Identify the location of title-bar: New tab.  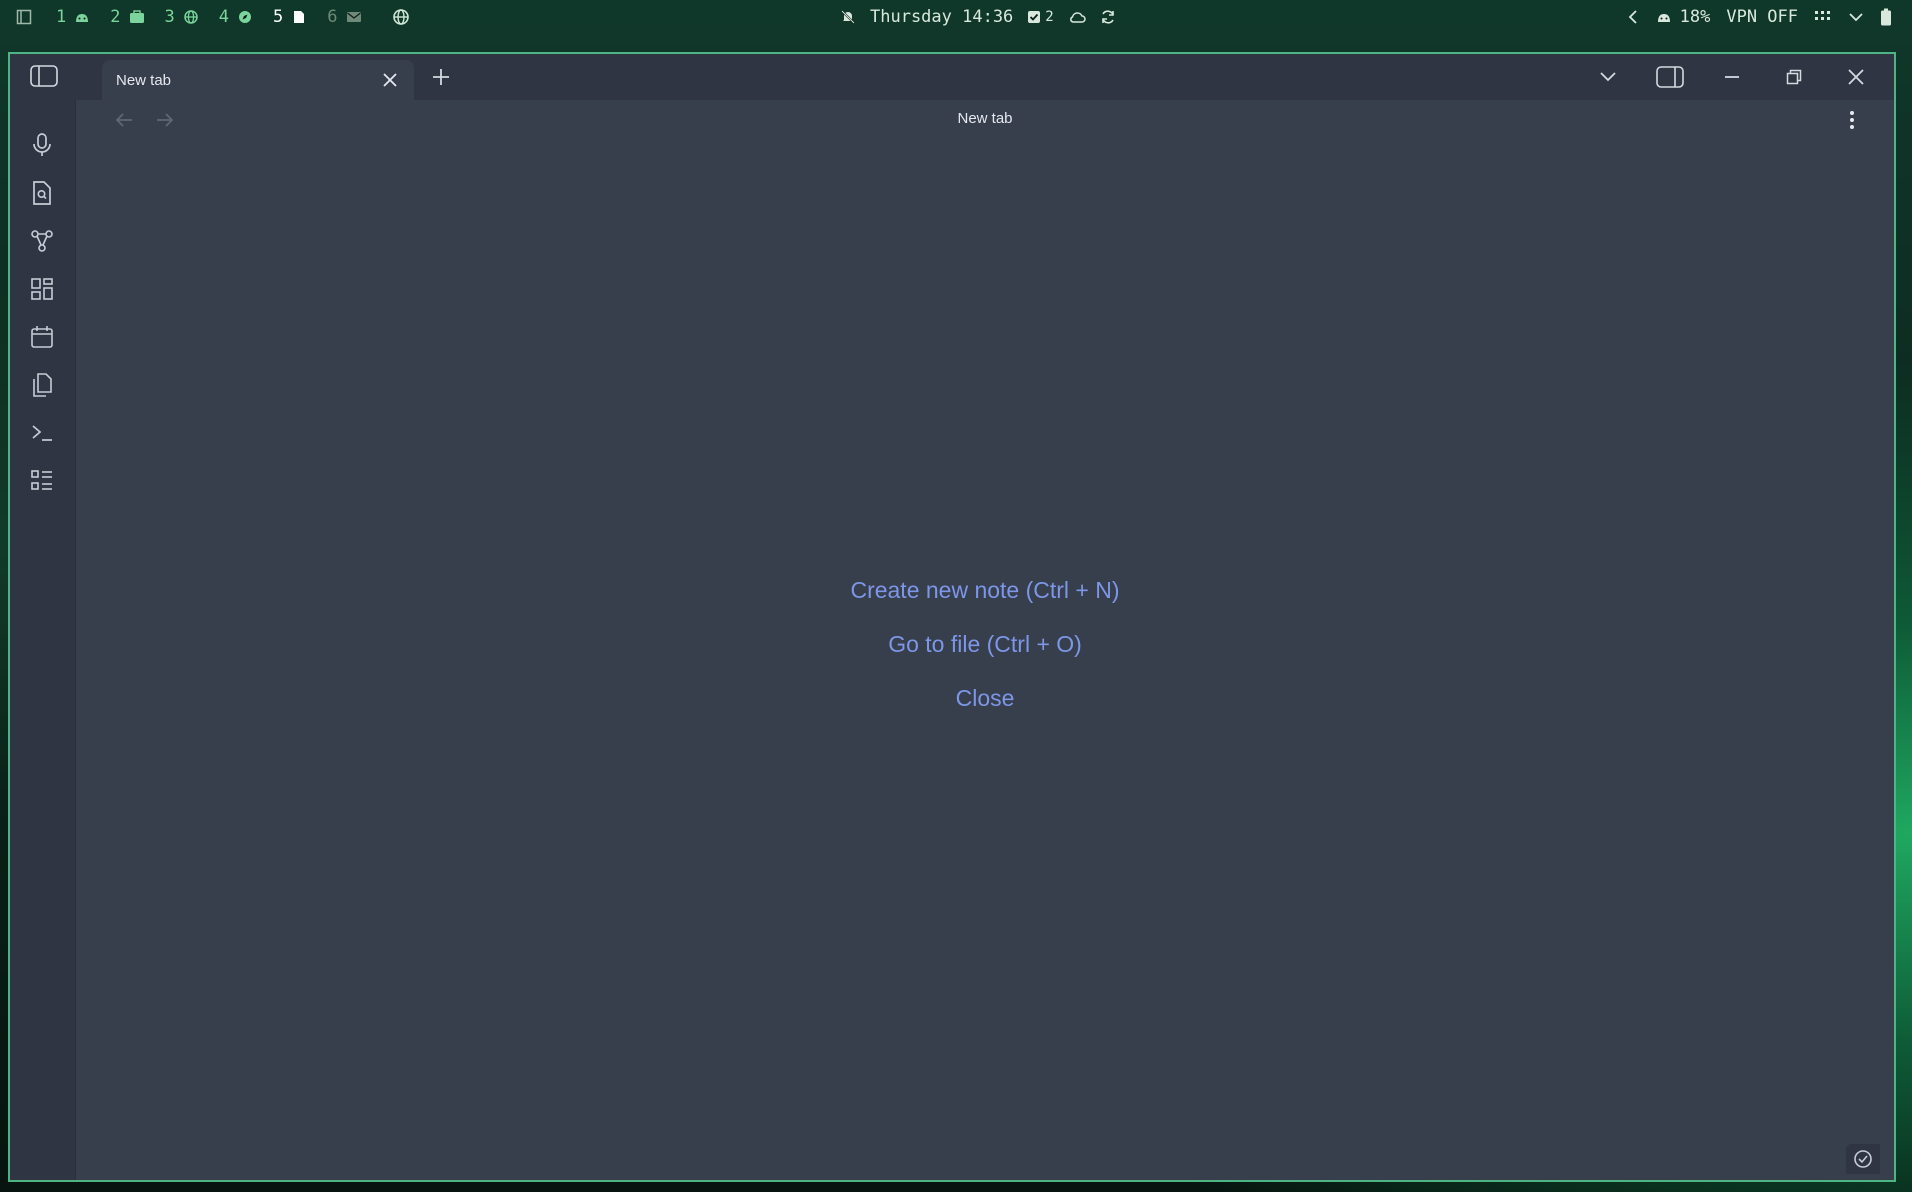
(952, 77).